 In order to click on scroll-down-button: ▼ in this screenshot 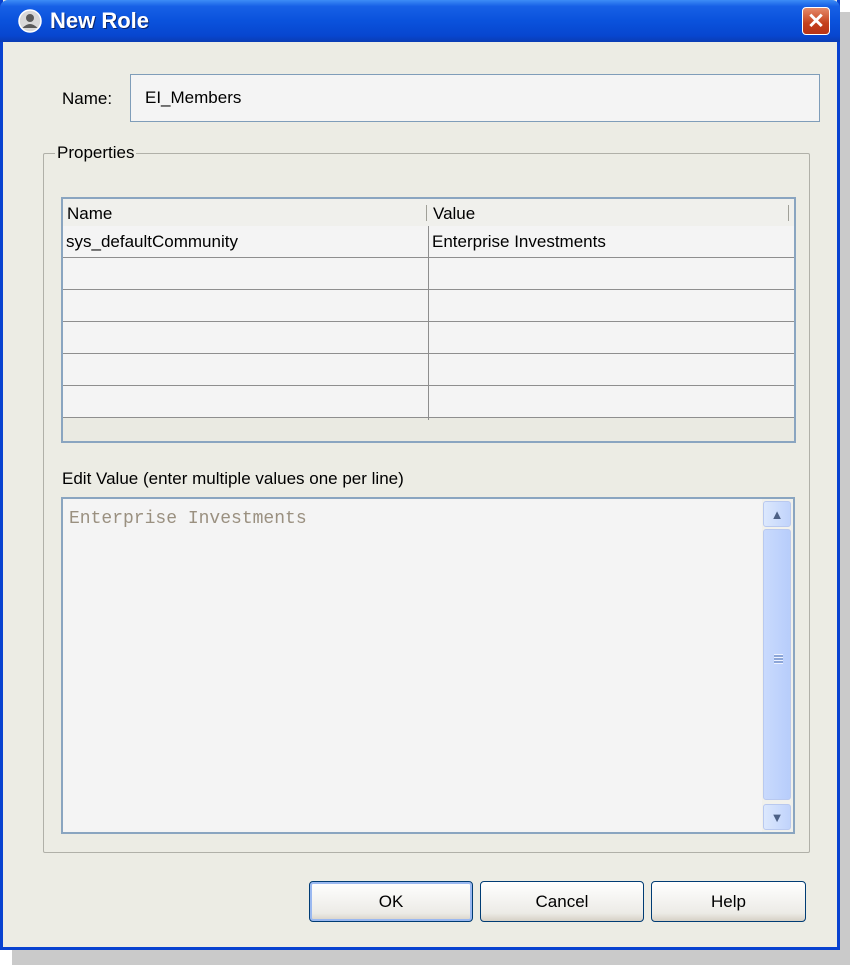, I will do `click(777, 817)`.